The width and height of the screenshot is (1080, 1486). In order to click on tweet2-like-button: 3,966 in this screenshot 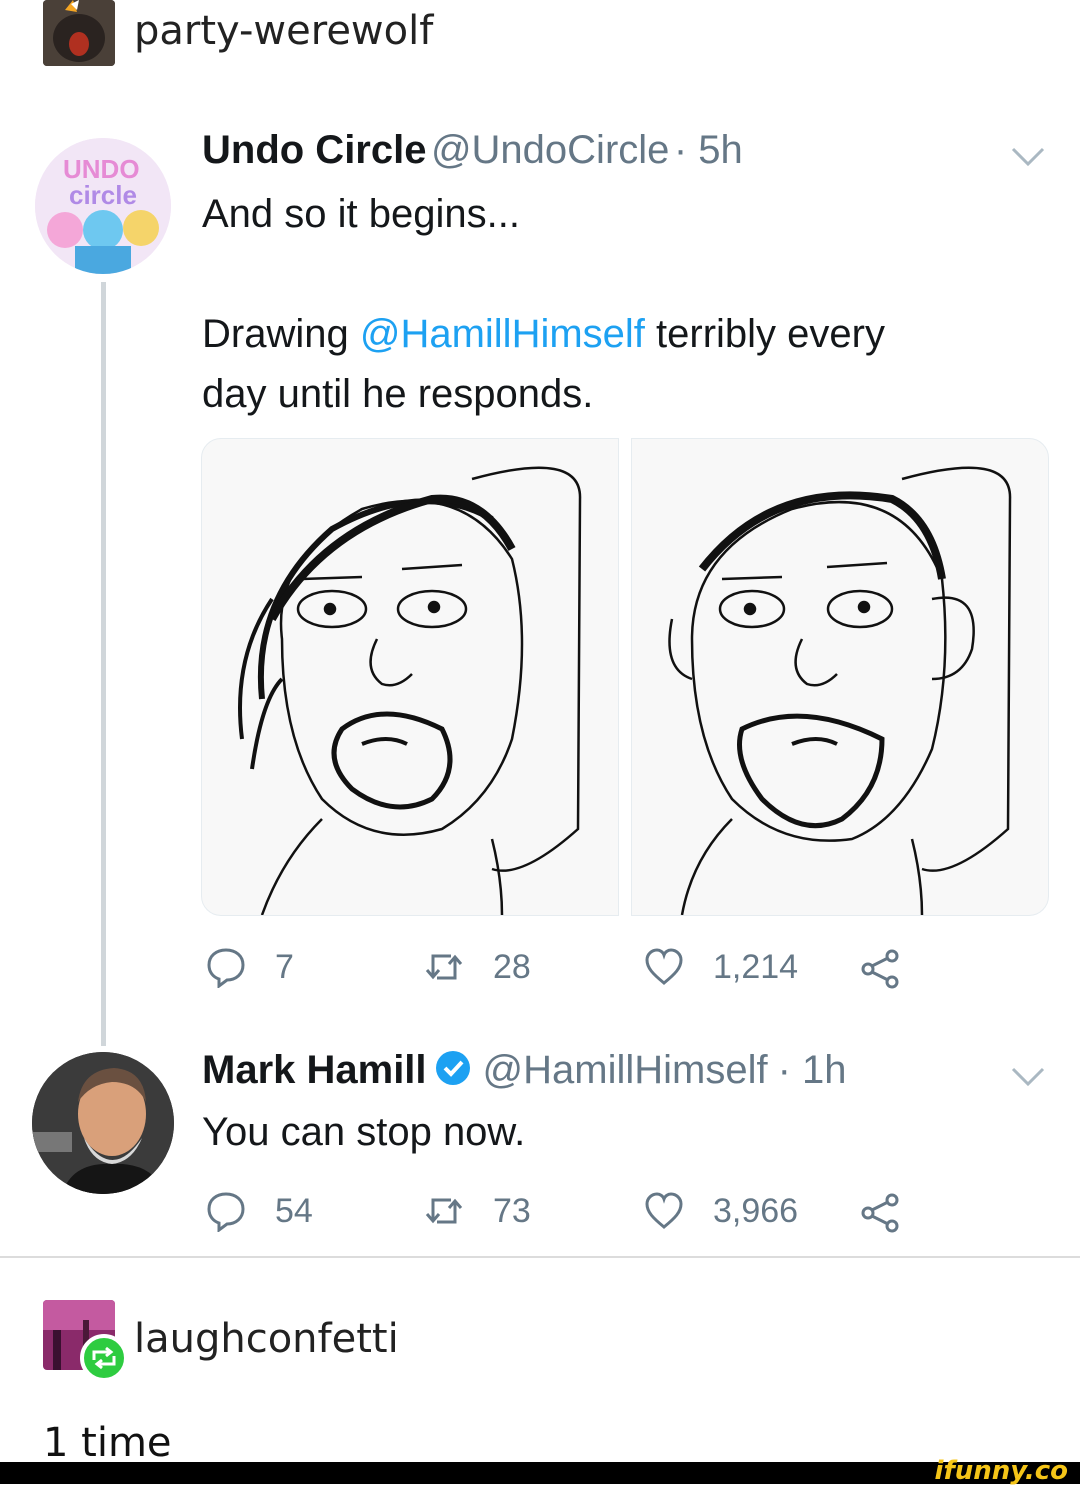, I will do `click(720, 1211)`.